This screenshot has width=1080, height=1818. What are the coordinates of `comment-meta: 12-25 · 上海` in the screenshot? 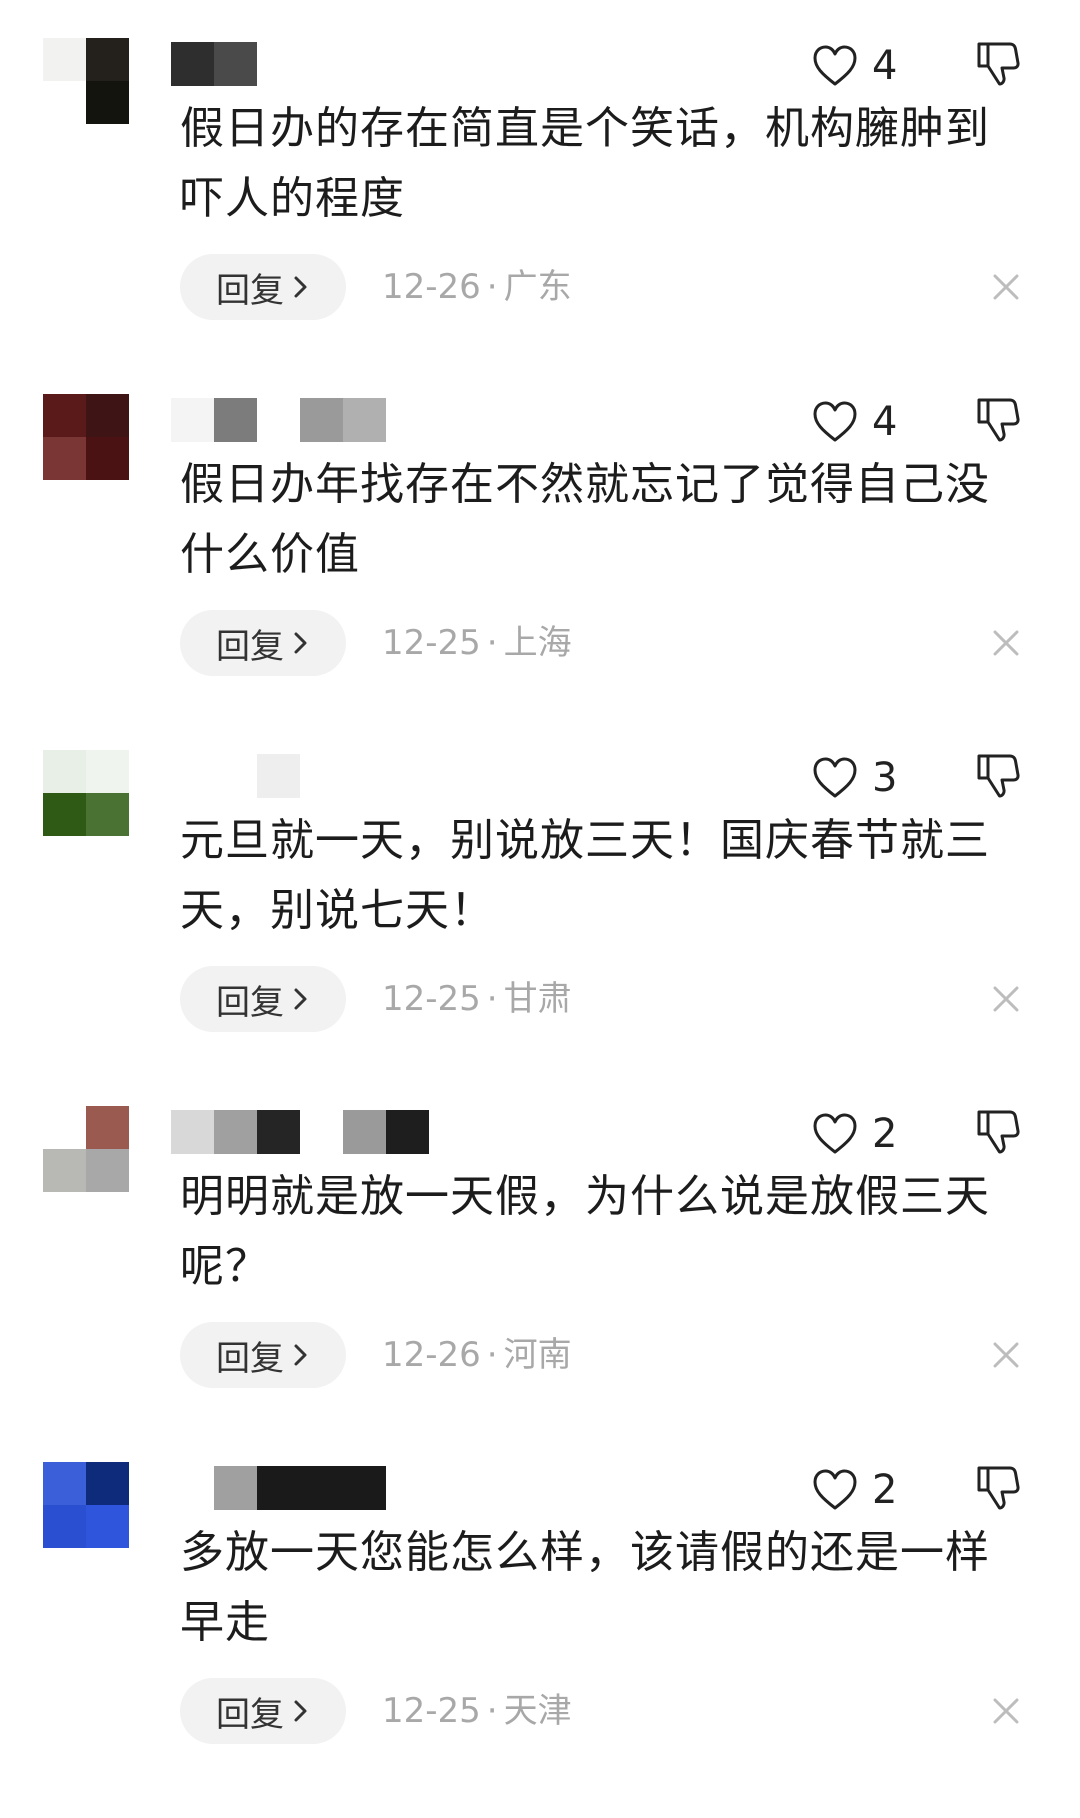 It's located at (477, 643).